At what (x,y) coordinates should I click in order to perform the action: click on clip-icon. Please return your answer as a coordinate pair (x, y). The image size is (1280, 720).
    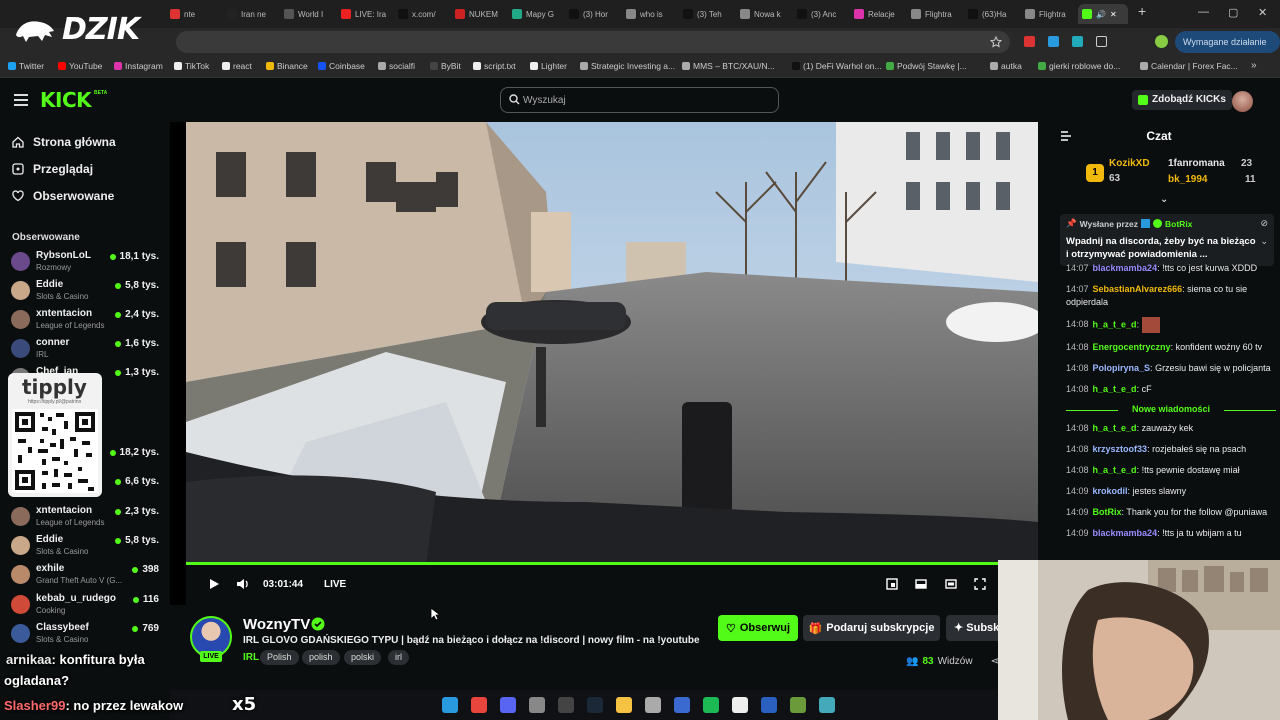
    Looking at the image, I should click on (892, 584).